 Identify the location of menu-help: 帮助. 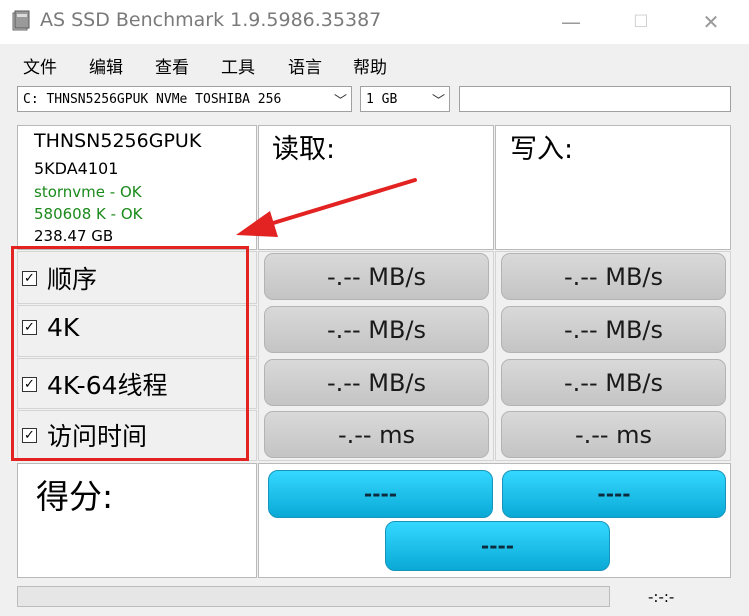
(370, 65).